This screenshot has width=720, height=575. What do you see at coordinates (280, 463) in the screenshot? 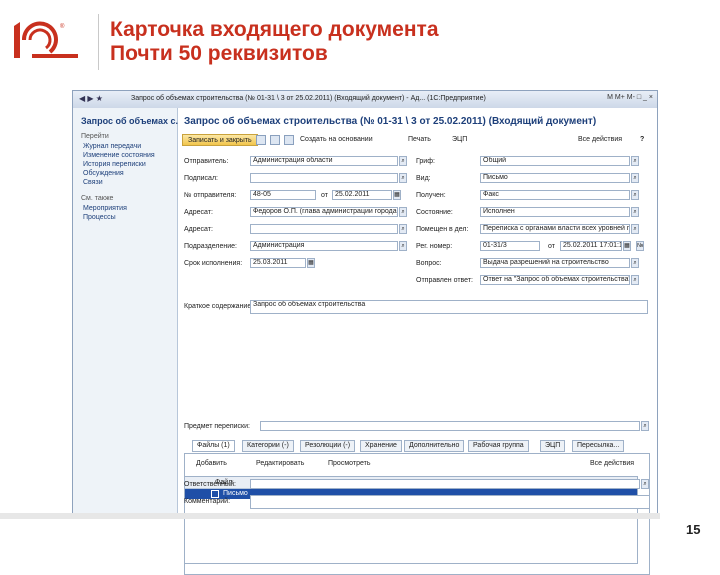
I see `edit-file-button: Редактировать` at bounding box center [280, 463].